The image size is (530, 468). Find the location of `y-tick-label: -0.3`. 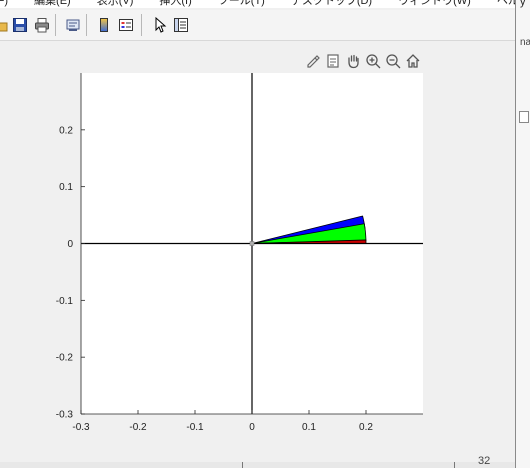

y-tick-label: -0.3 is located at coordinates (65, 415).